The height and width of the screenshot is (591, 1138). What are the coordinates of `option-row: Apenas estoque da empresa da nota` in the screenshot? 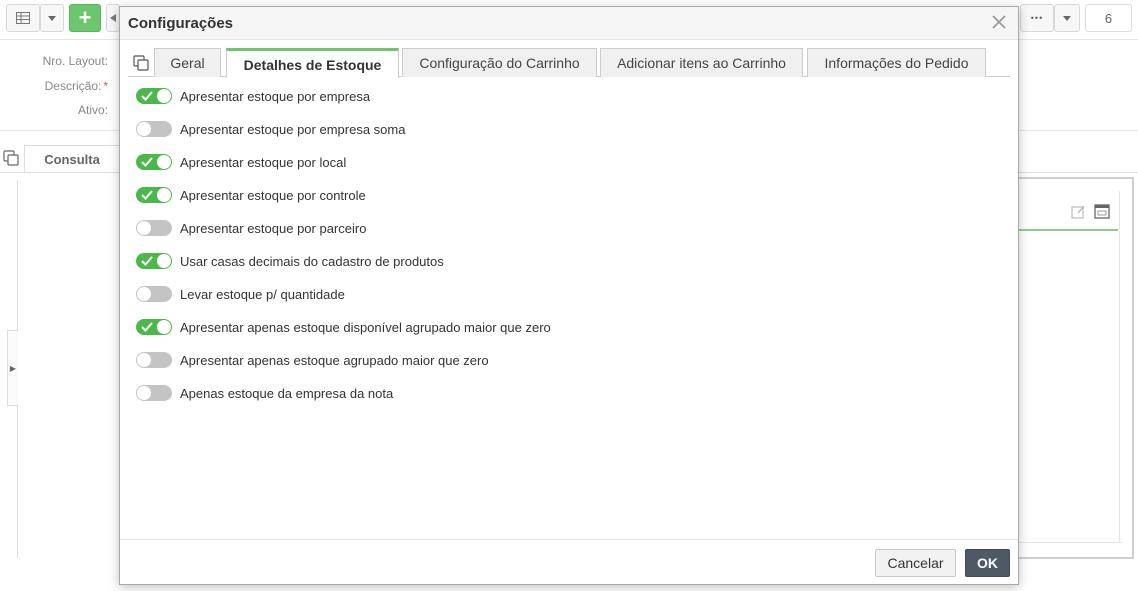 It's located at (264, 393).